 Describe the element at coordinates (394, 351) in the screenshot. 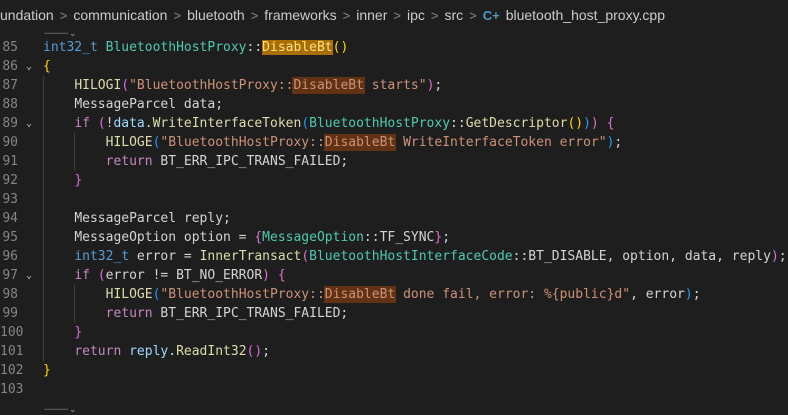

I see `code-line: 101 return reply.ReadInt32();` at that location.